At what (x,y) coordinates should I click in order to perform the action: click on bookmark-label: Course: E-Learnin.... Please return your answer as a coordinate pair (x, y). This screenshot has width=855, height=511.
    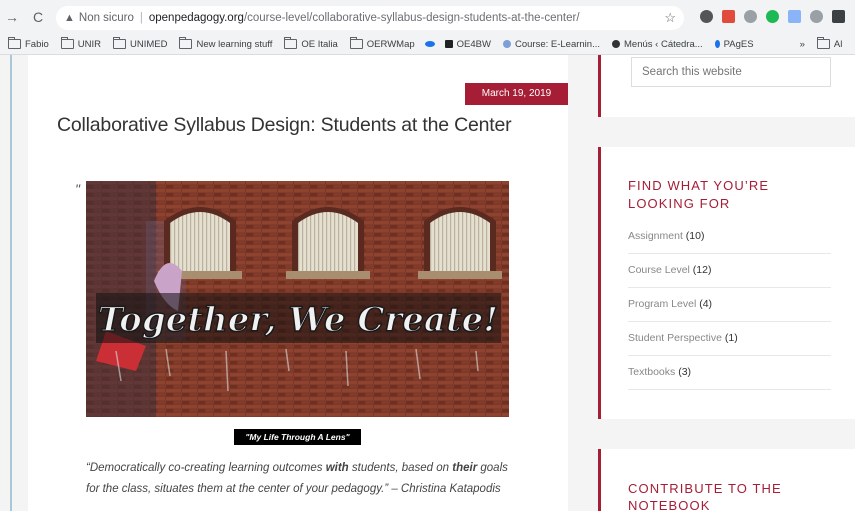
    Looking at the image, I should click on (557, 44).